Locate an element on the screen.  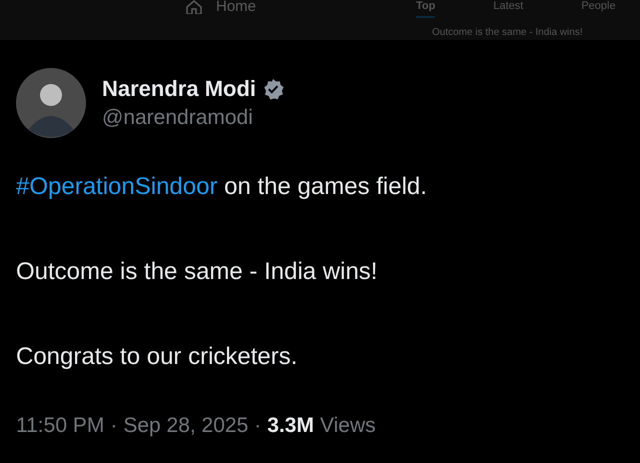
tweet-date: Sep 28, 2025 is located at coordinates (185, 426).